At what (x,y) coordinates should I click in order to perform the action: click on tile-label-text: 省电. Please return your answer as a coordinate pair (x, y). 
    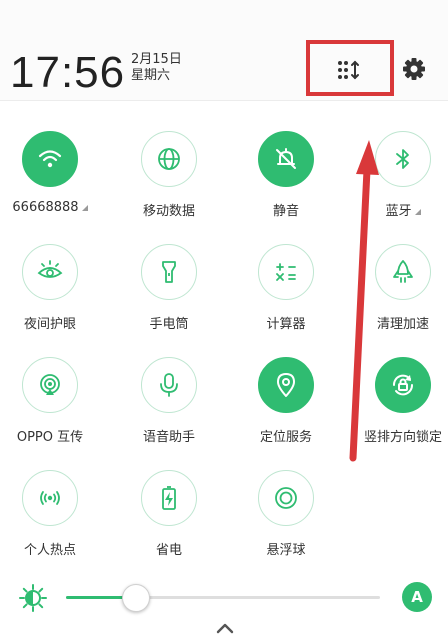
    Looking at the image, I should click on (168, 550).